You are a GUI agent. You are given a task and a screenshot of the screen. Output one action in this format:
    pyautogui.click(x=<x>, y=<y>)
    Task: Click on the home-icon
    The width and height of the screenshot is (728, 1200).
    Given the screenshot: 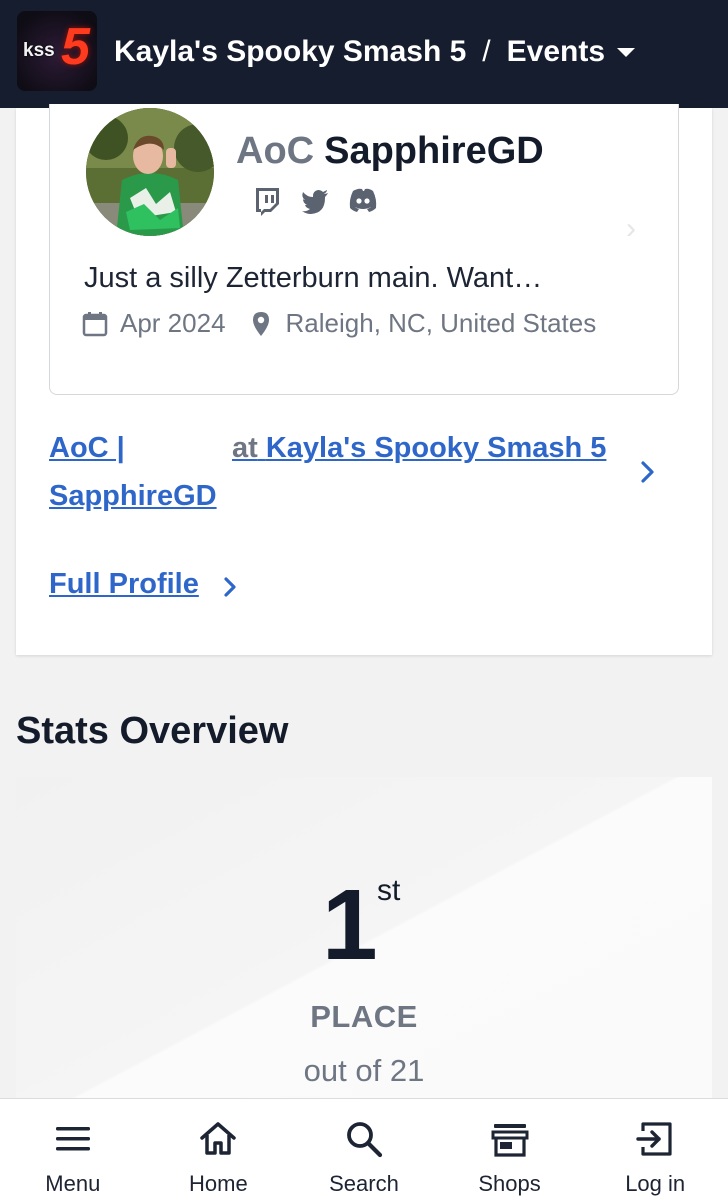 What is the action you would take?
    pyautogui.click(x=218, y=1139)
    